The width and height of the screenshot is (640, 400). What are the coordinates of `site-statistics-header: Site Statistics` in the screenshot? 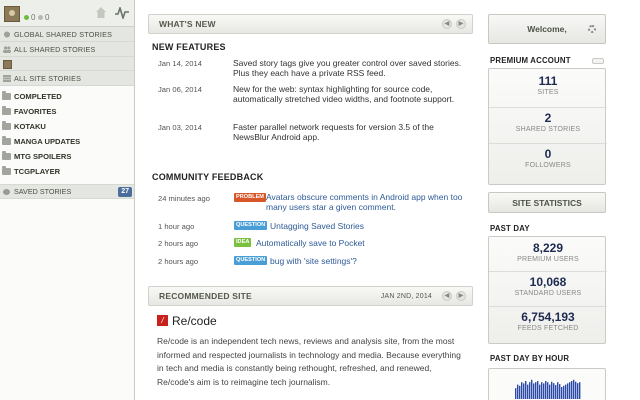 It's located at (547, 202).